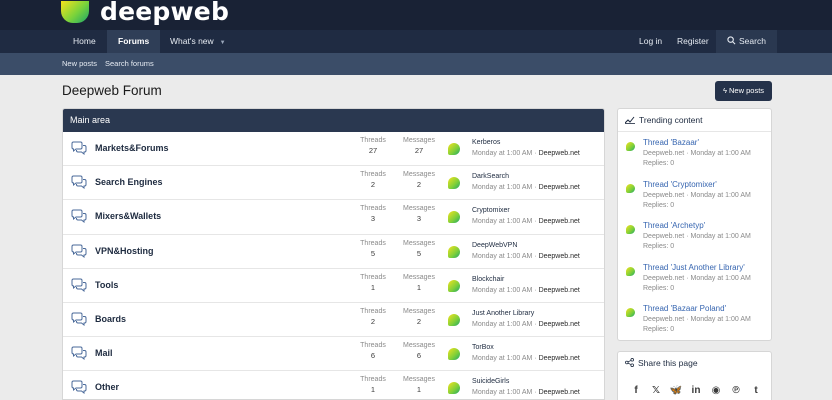 The image size is (832, 400). What do you see at coordinates (671, 142) in the screenshot?
I see `trending-thread-link: Thread 'Bazaar'` at bounding box center [671, 142].